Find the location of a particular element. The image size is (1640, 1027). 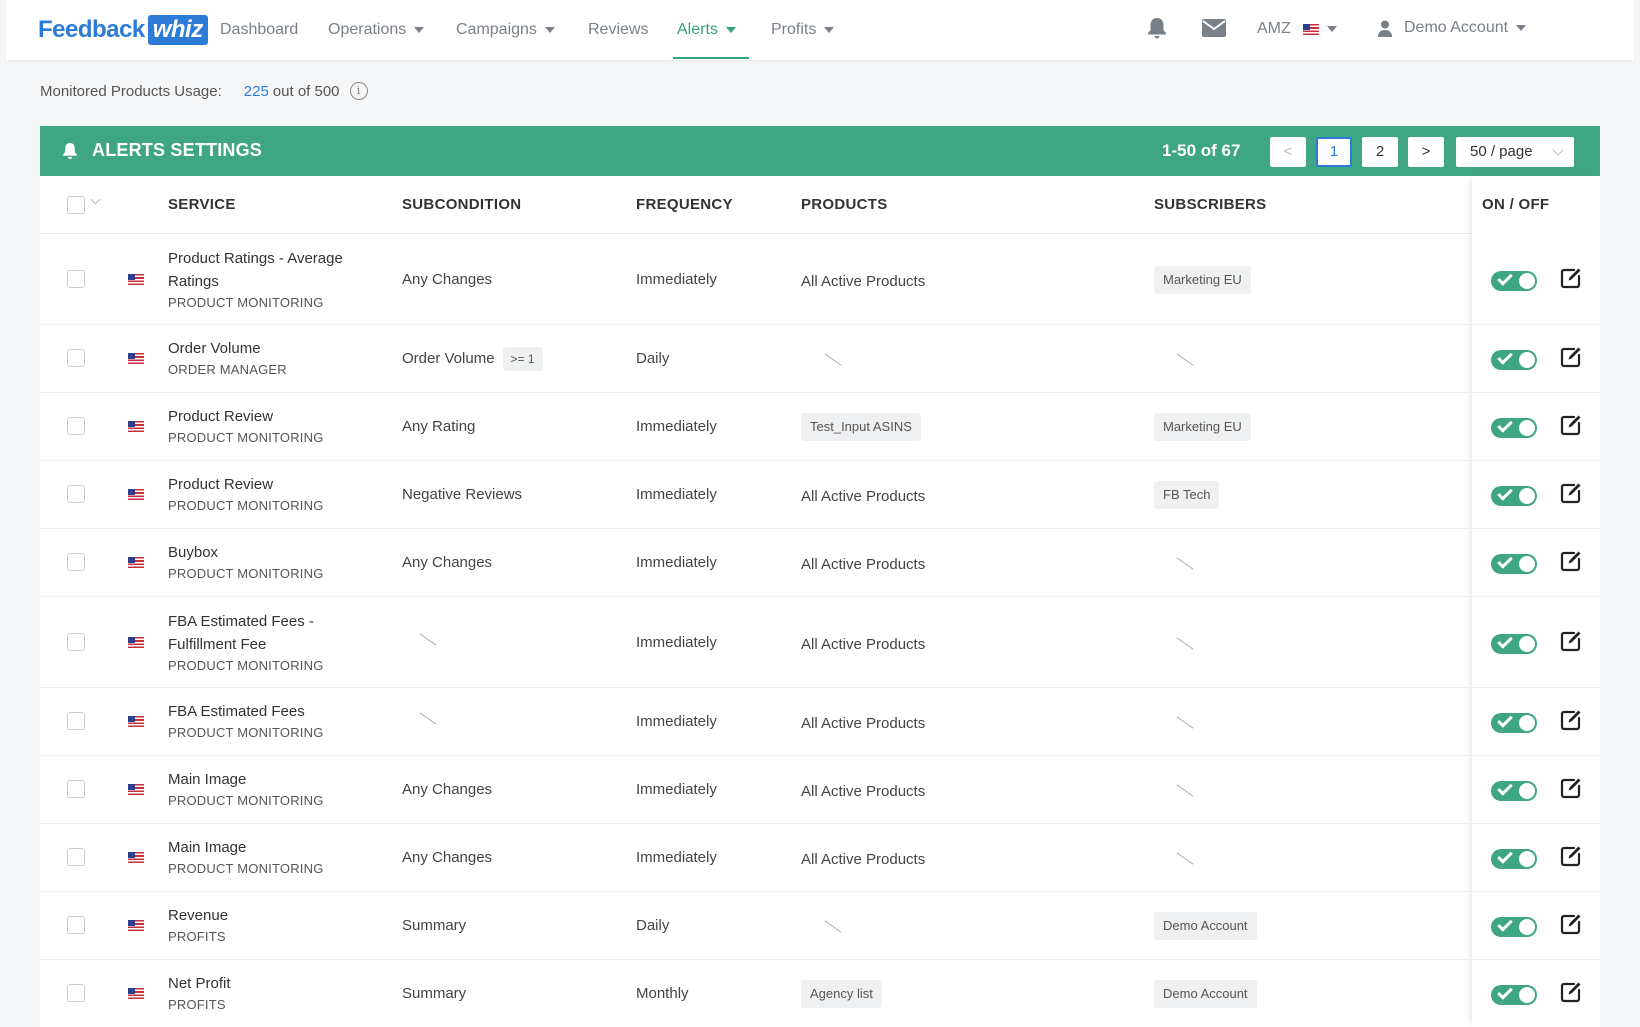

subcondition-text: Negative Reviews is located at coordinates (462, 494).